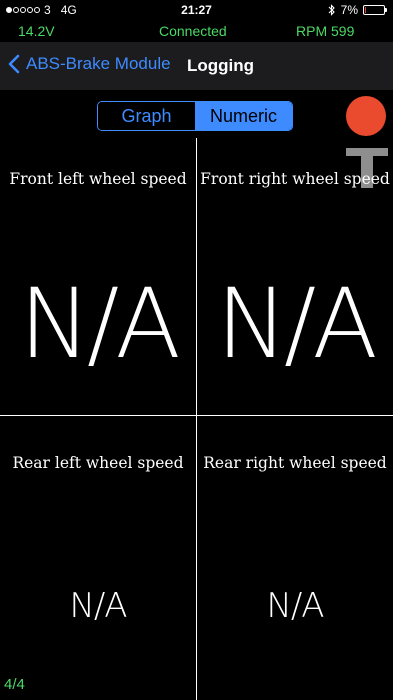 Image resolution: width=393 pixels, height=700 pixels. I want to click on back-button-label: ABS-Brake Module, so click(98, 63).